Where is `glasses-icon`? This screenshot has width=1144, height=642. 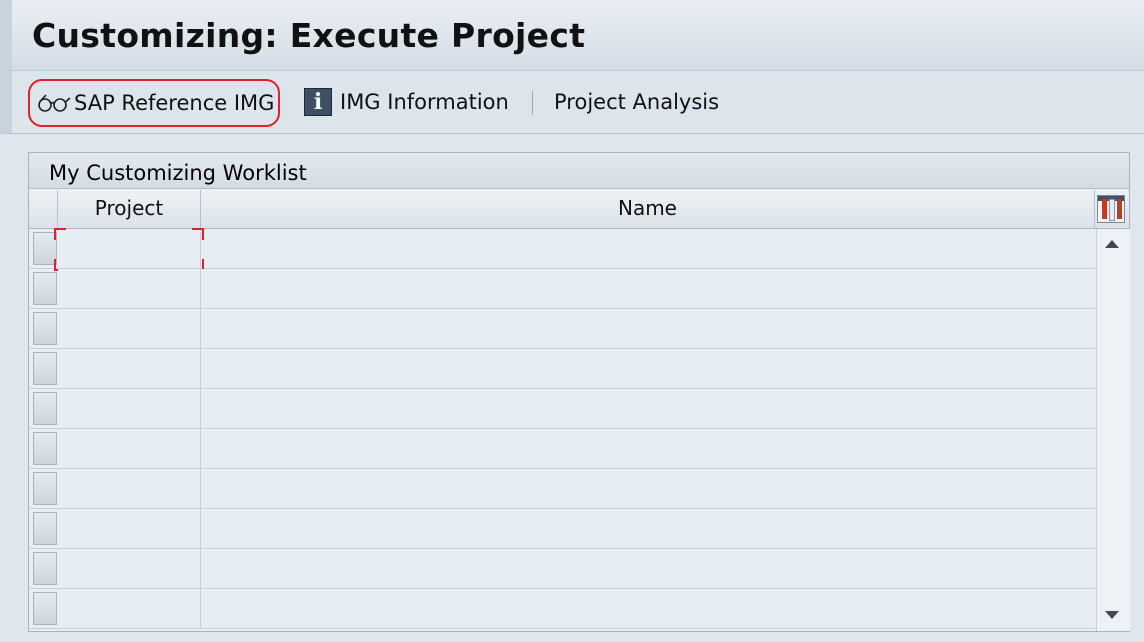 glasses-icon is located at coordinates (54, 103).